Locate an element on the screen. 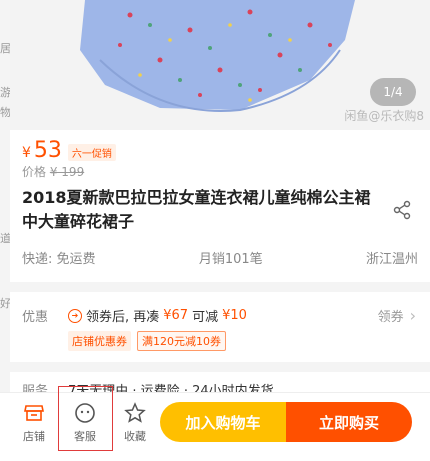  shop-icon is located at coordinates (34, 413).